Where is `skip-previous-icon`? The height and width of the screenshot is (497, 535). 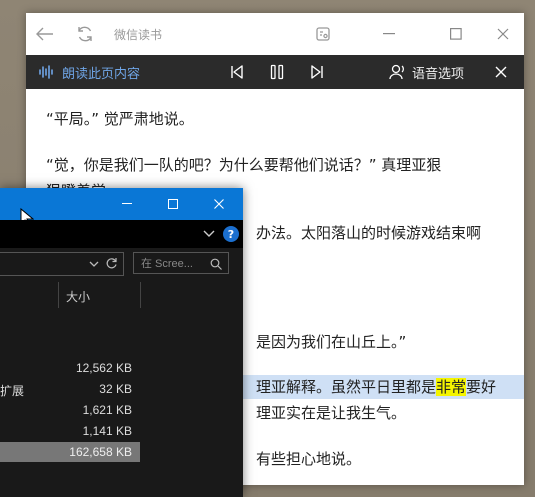 skip-previous-icon is located at coordinates (237, 72).